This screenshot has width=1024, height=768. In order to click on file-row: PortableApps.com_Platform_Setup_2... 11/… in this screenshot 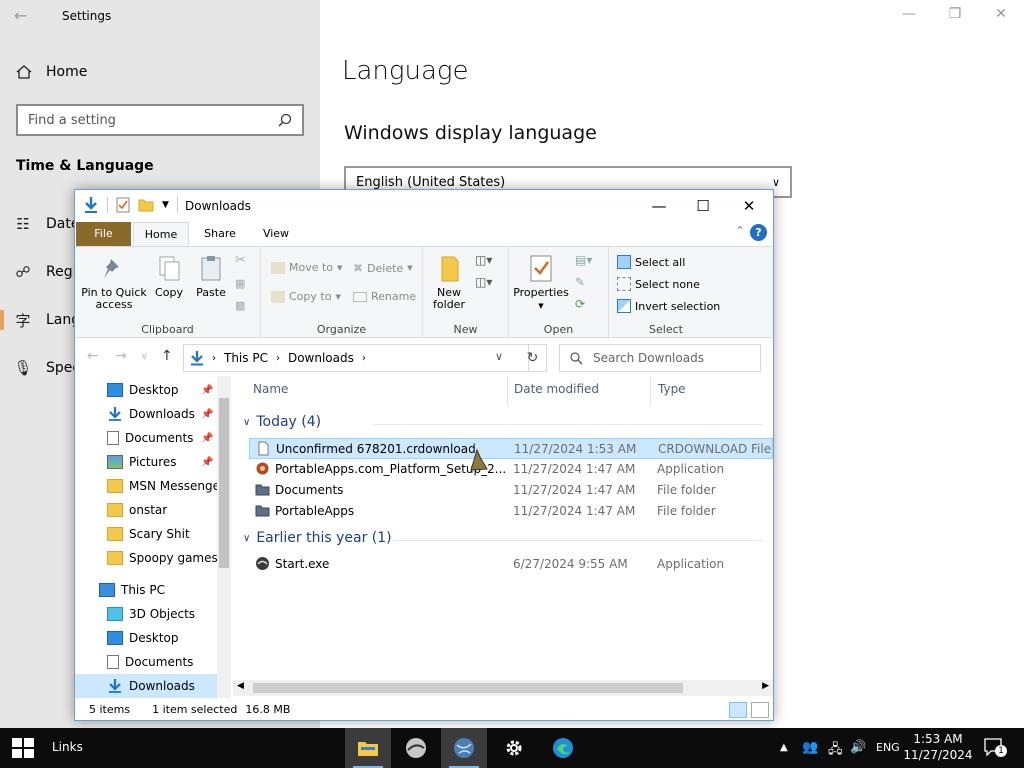, I will do `click(511, 469)`.